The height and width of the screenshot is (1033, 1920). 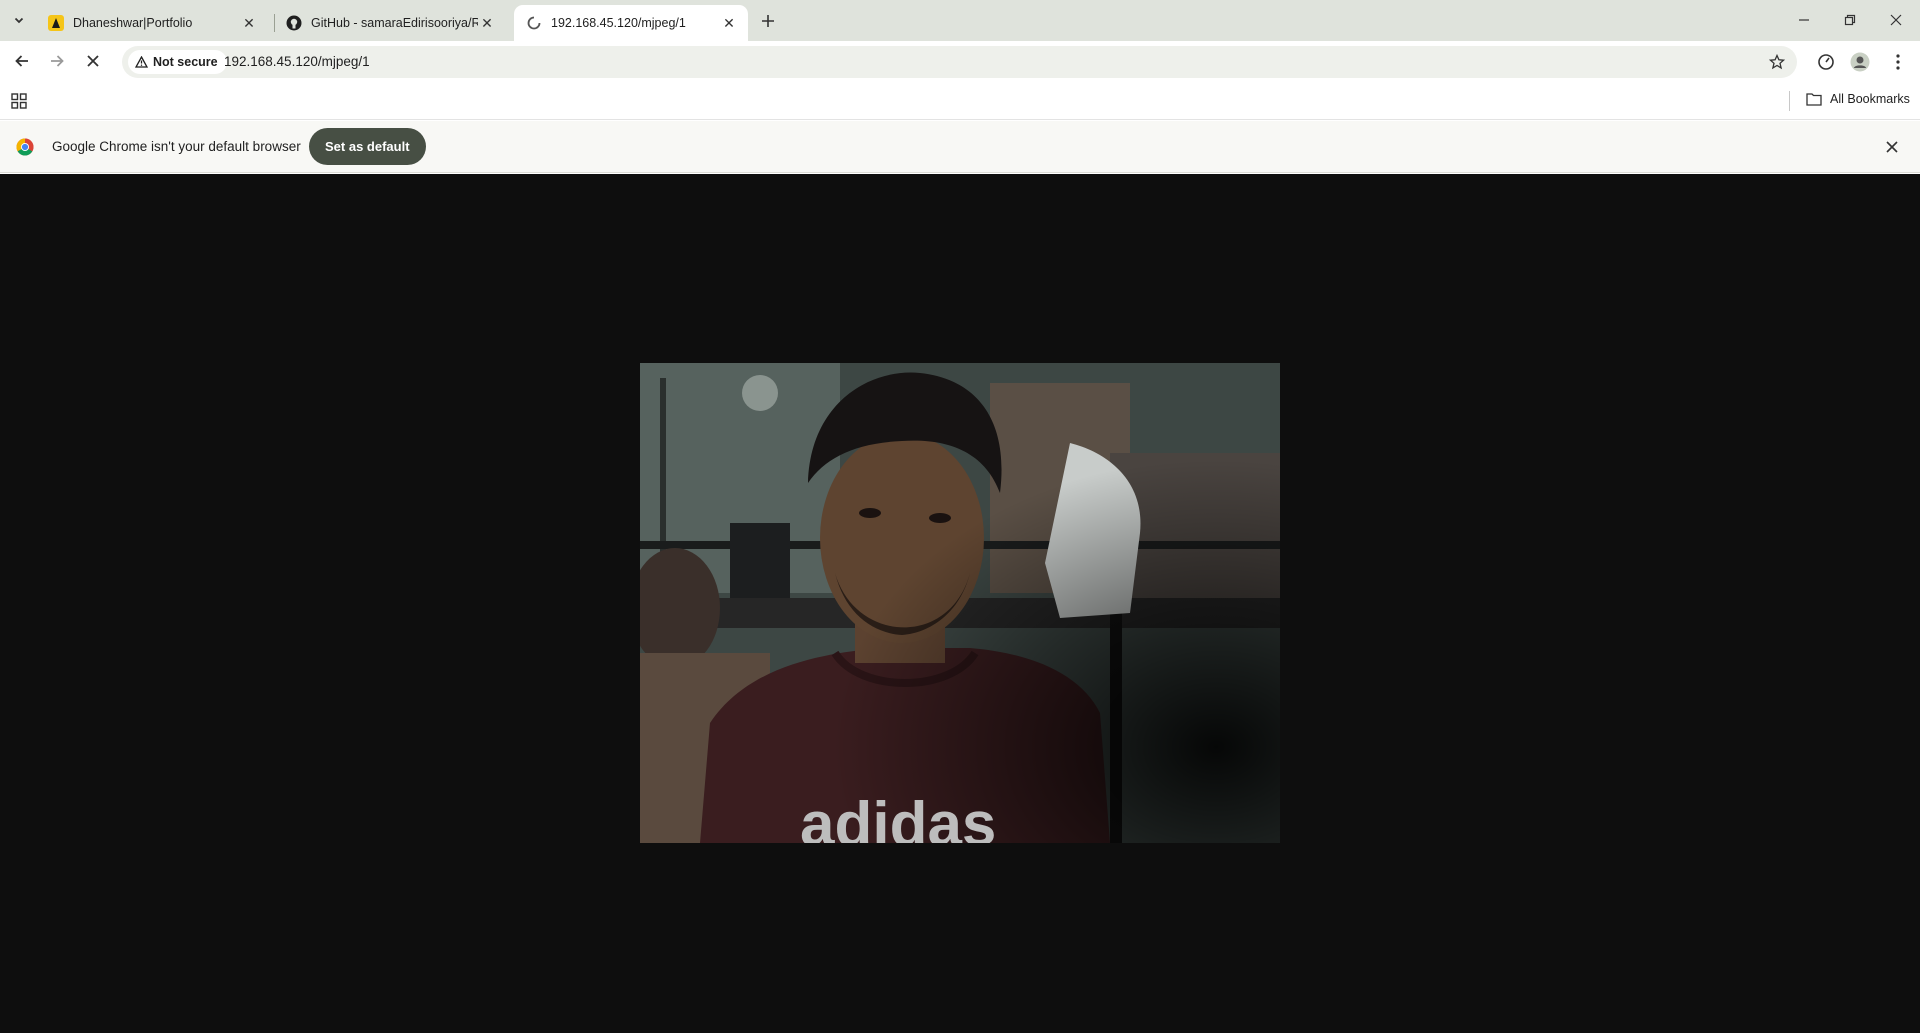 What do you see at coordinates (394, 23) in the screenshot?
I see `tab-title: GitHub - samaraEdirisooriya/RU` at bounding box center [394, 23].